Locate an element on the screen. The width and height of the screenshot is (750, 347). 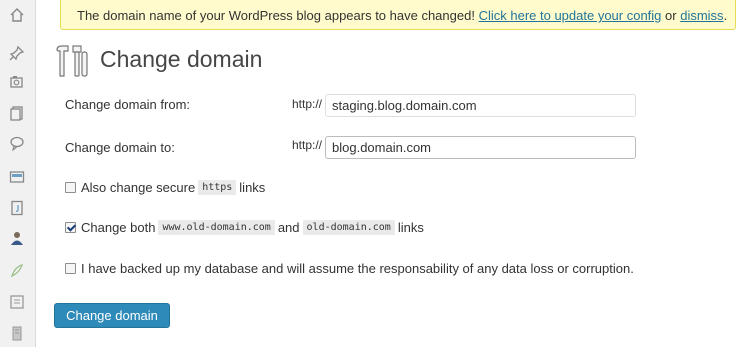
https-option-pre: Also change secure is located at coordinates (138, 187).